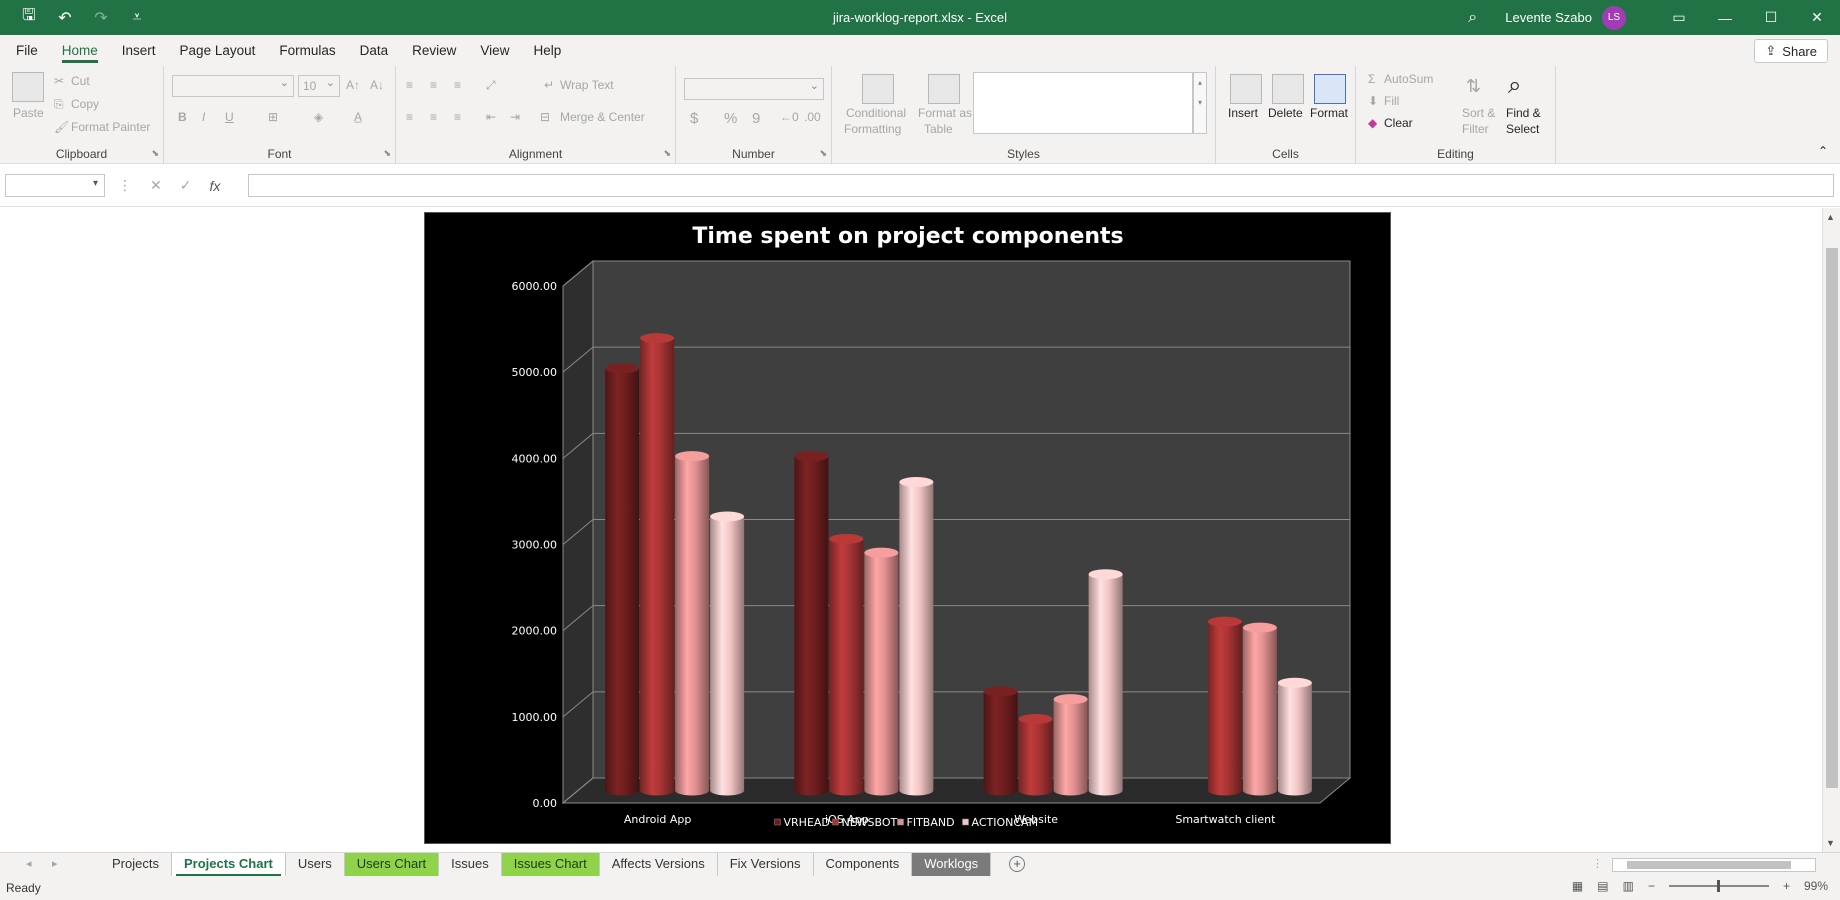 The image size is (1840, 900). What do you see at coordinates (433, 85) in the screenshot?
I see `align-middle-icon: ≡` at bounding box center [433, 85].